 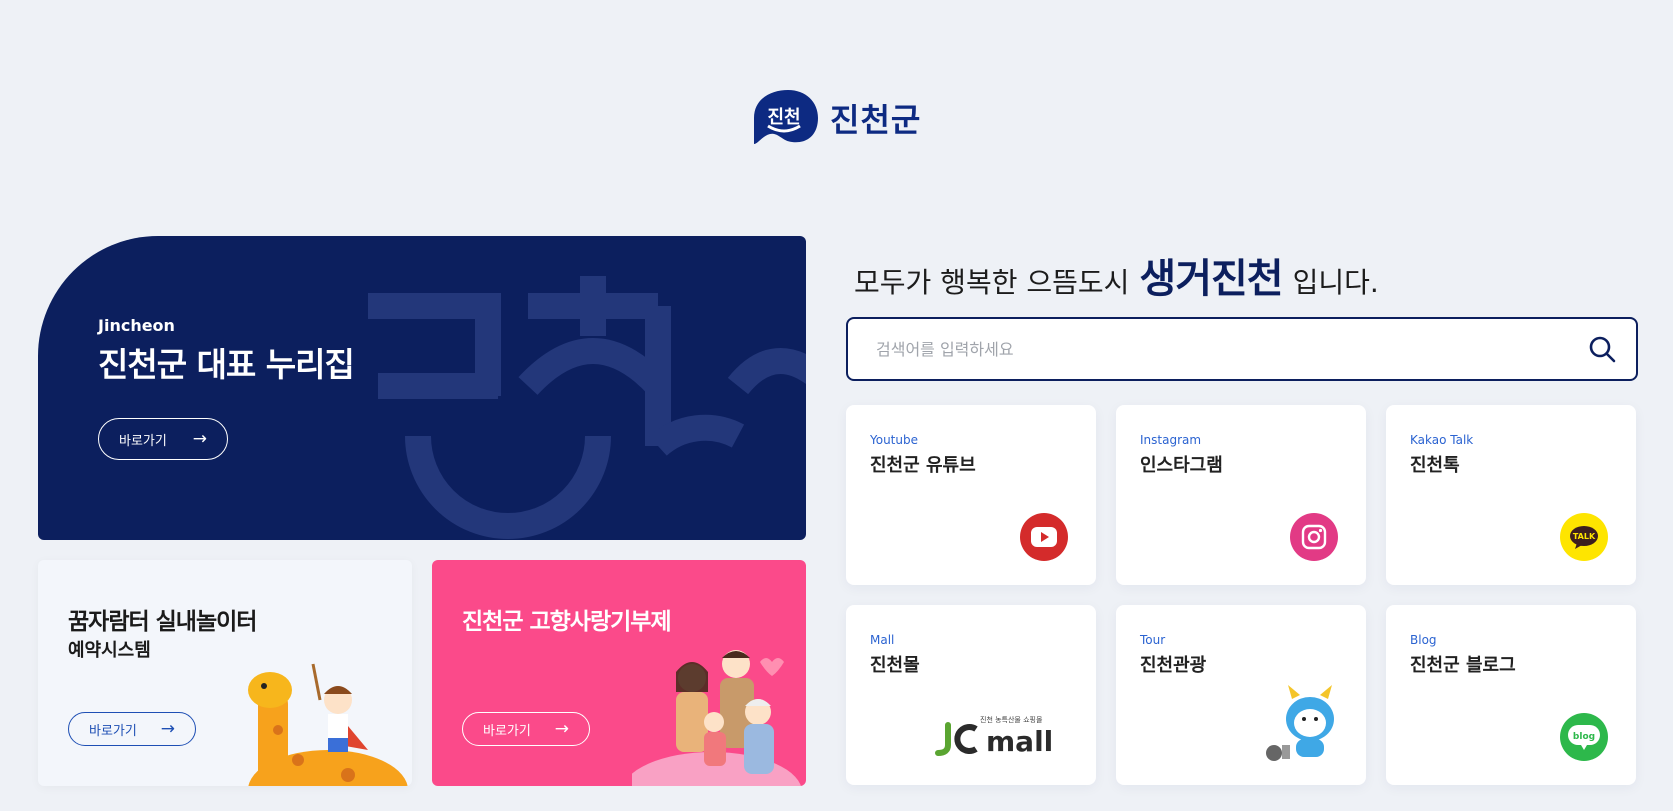 What do you see at coordinates (992, 282) in the screenshot?
I see `tagline-before: 모두가 행복한 으뜸도시` at bounding box center [992, 282].